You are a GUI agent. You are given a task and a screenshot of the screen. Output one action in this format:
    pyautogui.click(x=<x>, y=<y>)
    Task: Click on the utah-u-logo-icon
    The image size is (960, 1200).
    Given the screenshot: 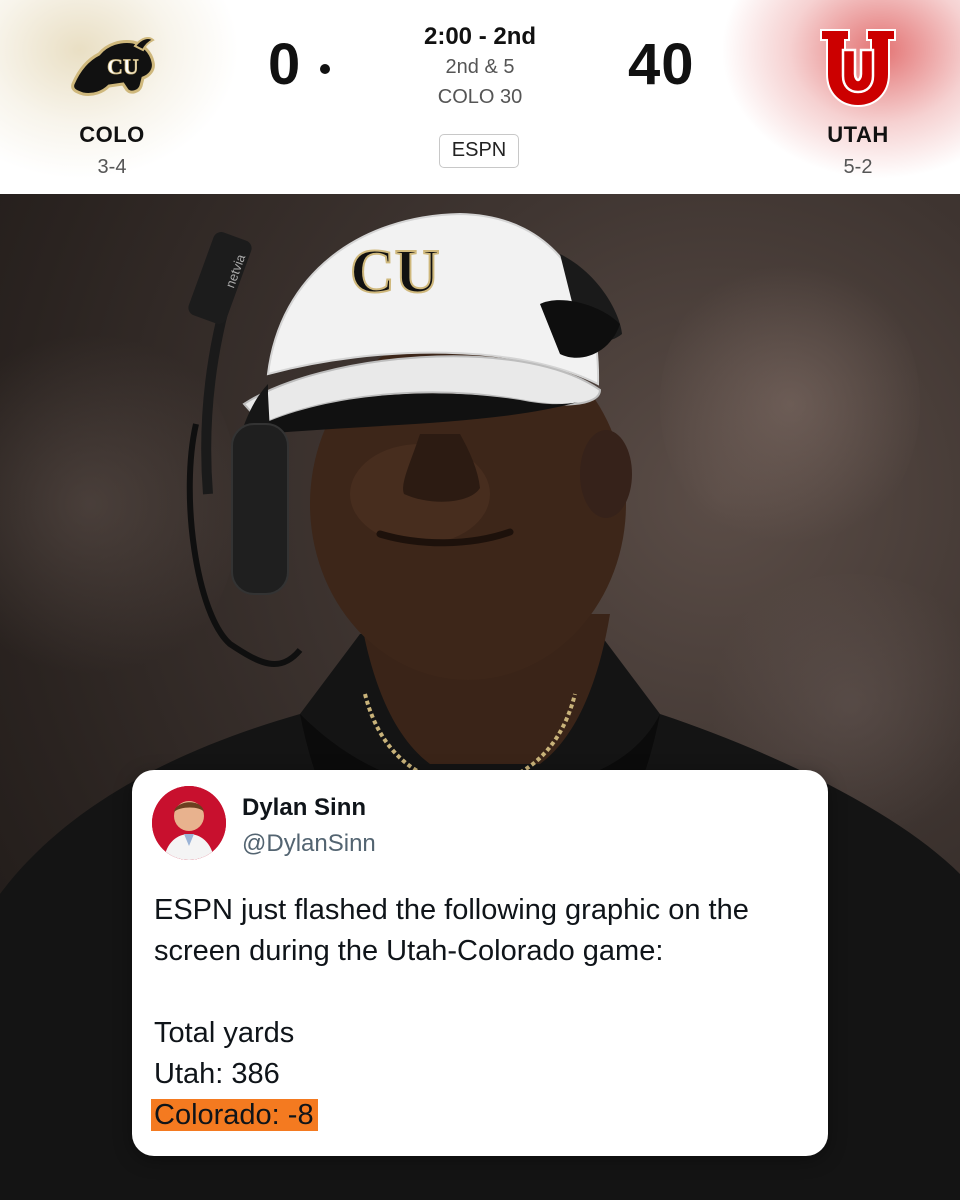 What is the action you would take?
    pyautogui.click(x=858, y=70)
    